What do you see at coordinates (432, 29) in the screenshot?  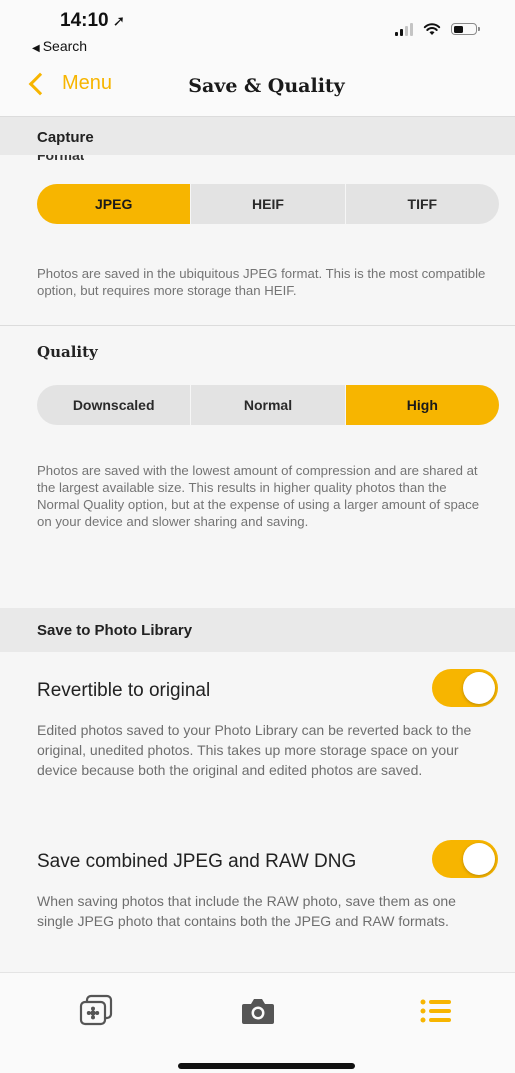 I see `wifi-icon` at bounding box center [432, 29].